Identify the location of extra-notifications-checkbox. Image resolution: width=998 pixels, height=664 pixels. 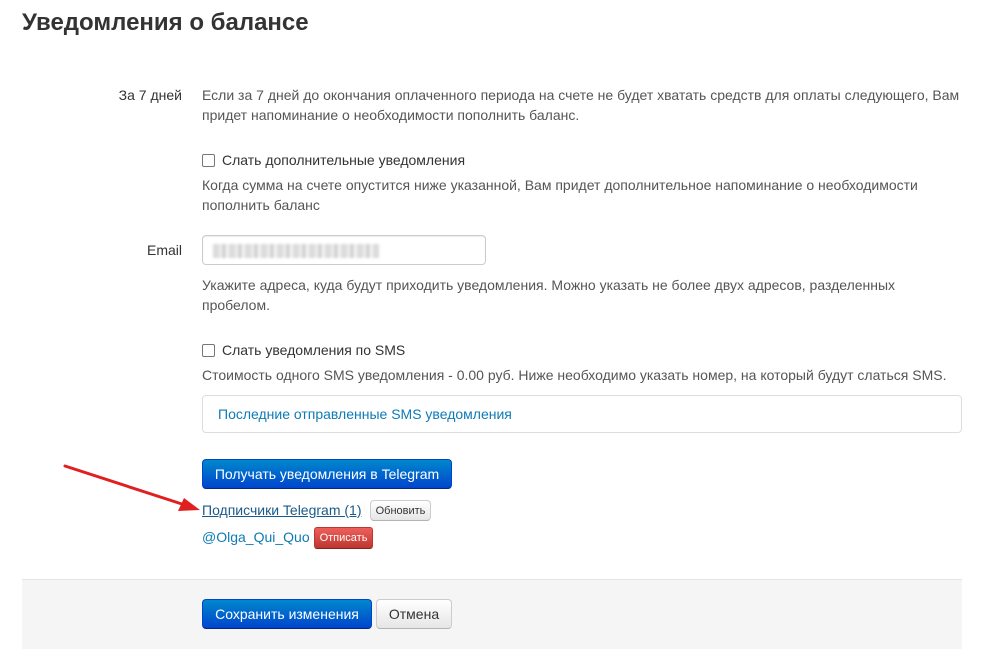
(208, 160).